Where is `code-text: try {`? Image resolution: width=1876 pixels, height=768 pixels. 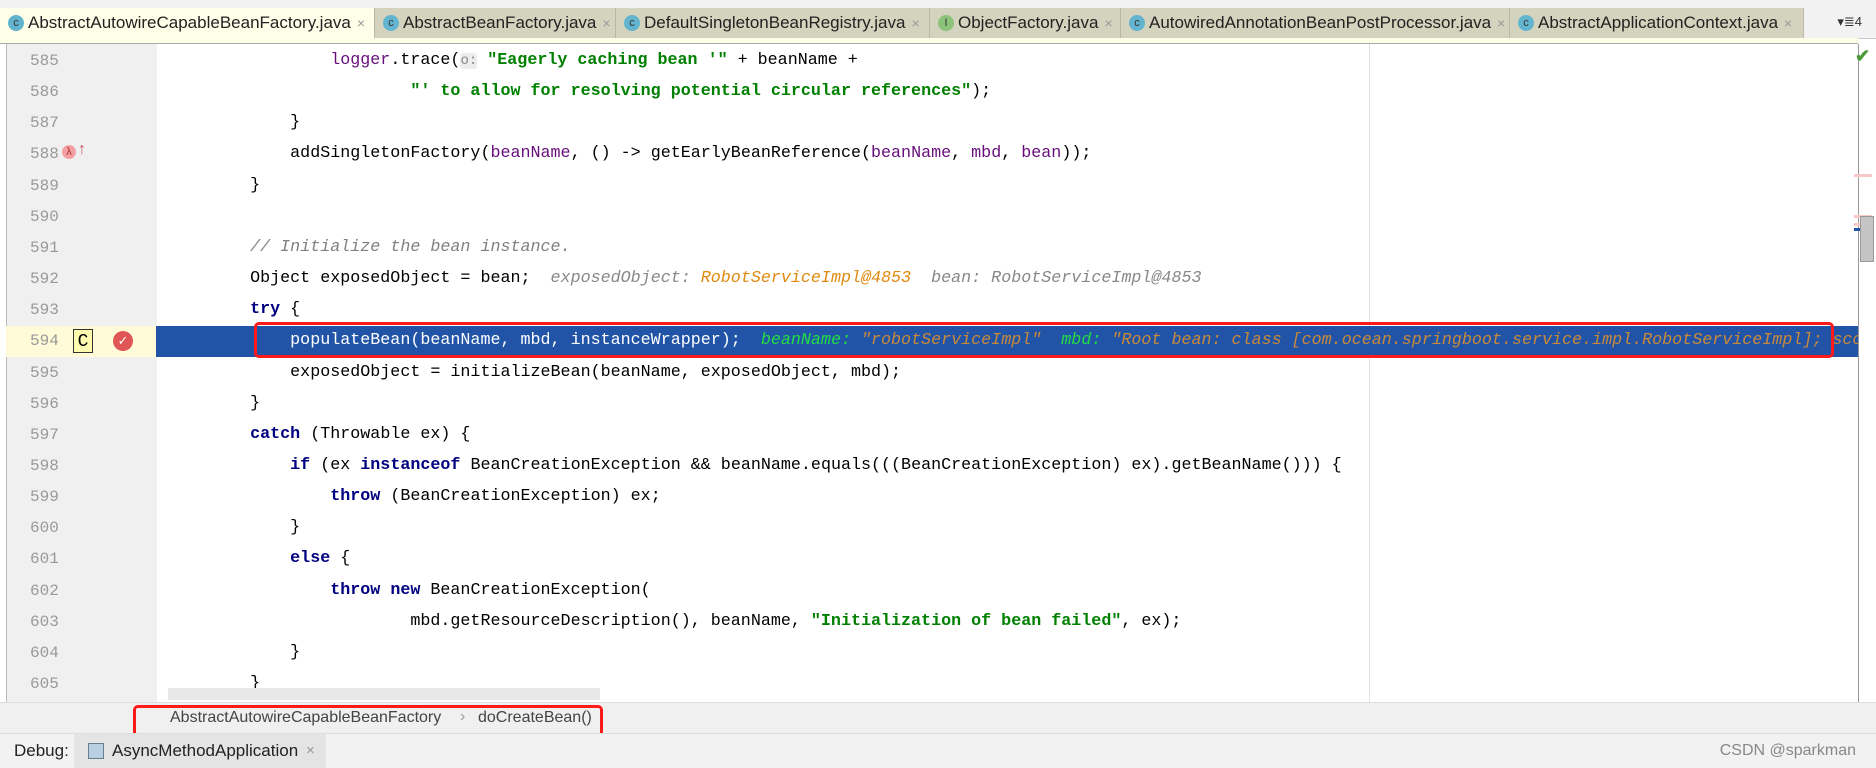 code-text: try { is located at coordinates (235, 309).